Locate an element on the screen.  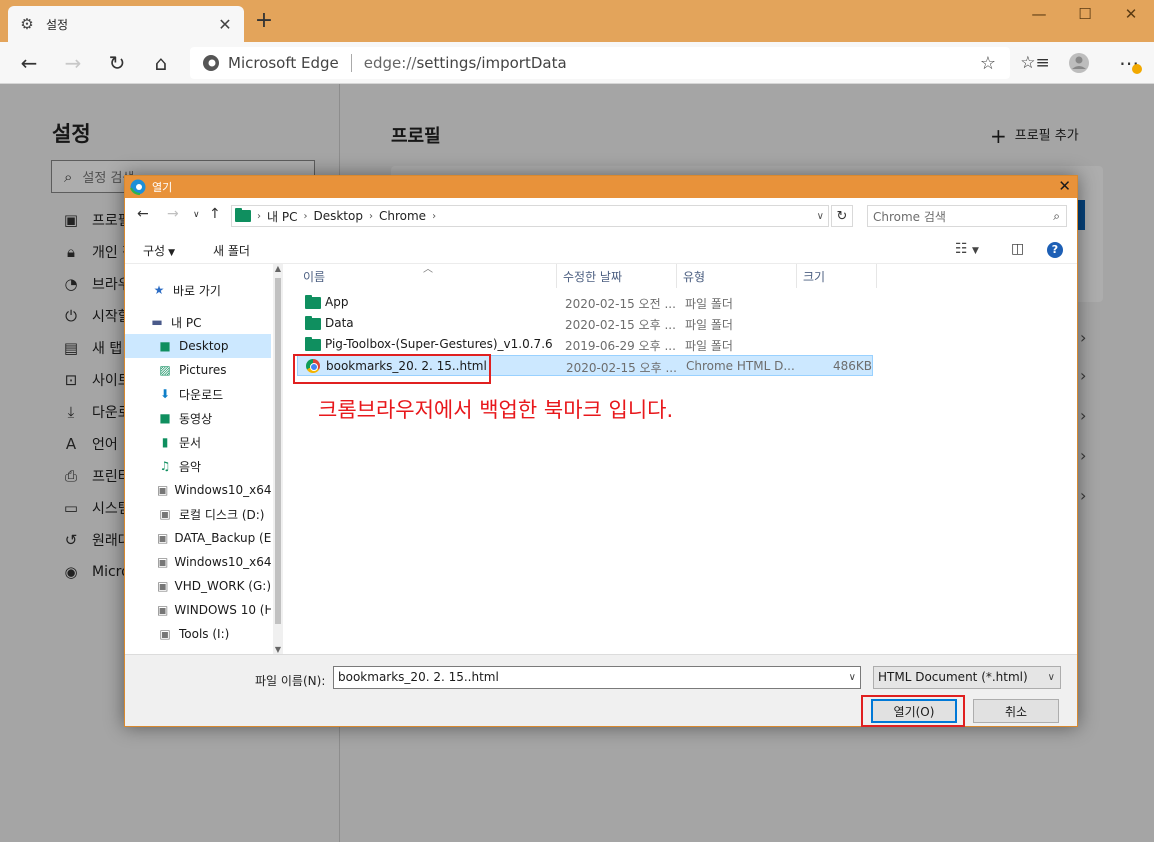
column-header-type: 유형 is located at coordinates (737, 276).